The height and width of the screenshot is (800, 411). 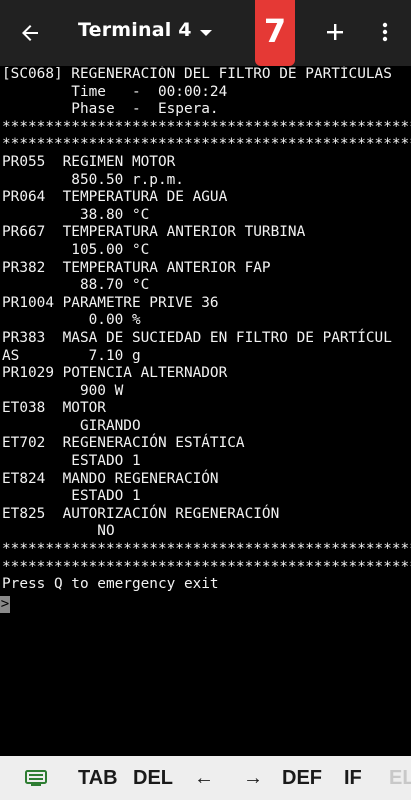 I want to click on terminal-line: 88.70 °C, so click(x=76, y=285).